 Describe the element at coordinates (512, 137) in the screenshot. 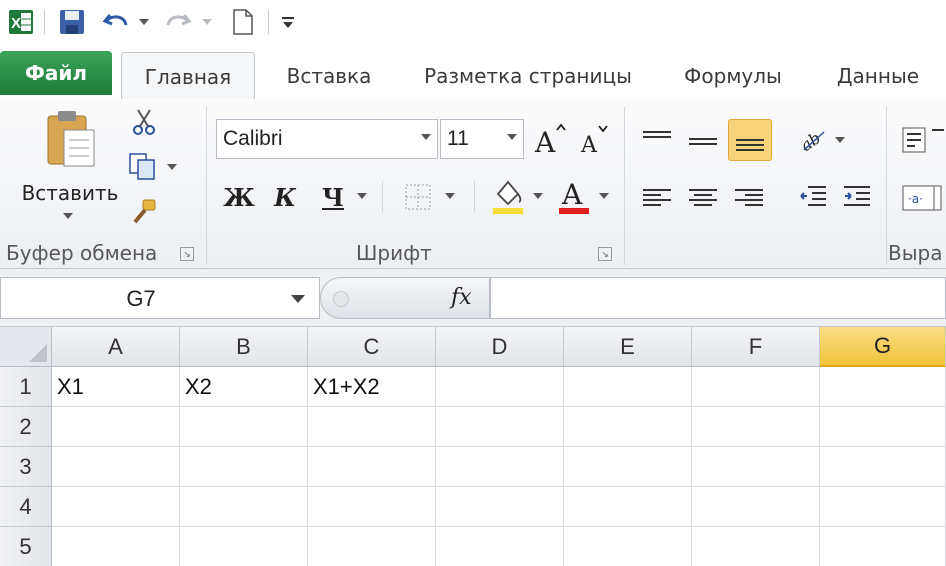

I see `font-size-dropdown-icon` at that location.